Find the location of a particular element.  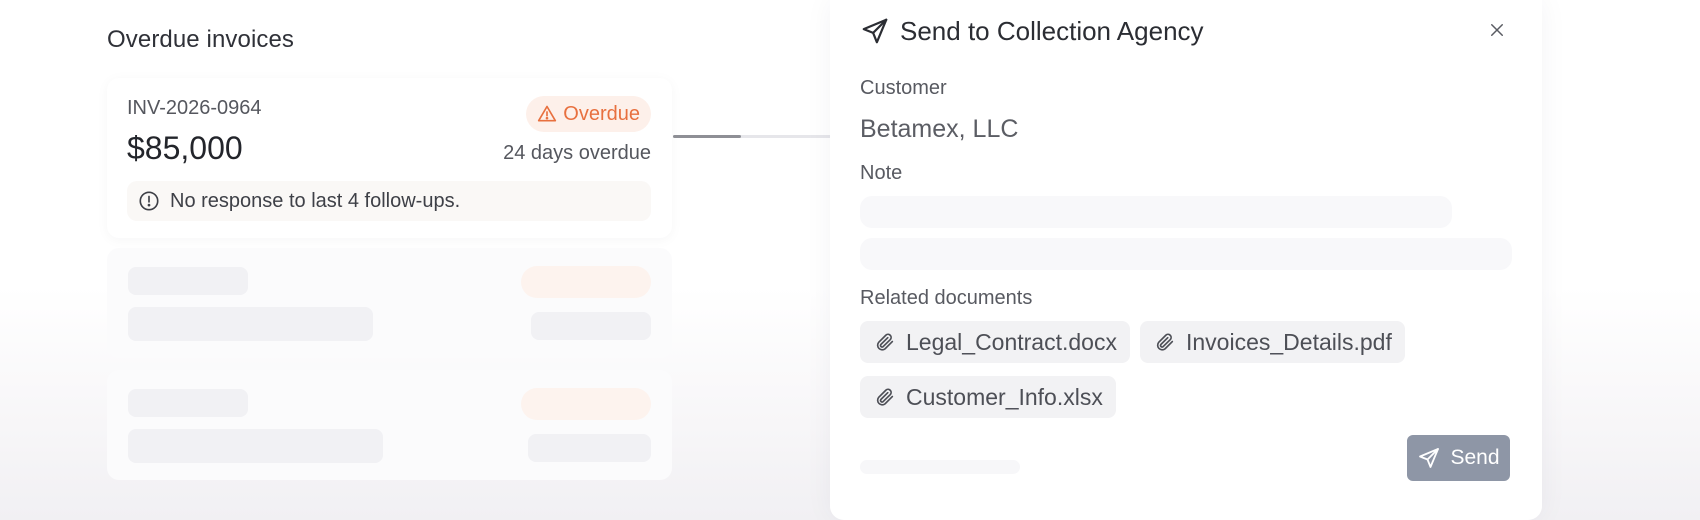

warning-icon is located at coordinates (547, 113).